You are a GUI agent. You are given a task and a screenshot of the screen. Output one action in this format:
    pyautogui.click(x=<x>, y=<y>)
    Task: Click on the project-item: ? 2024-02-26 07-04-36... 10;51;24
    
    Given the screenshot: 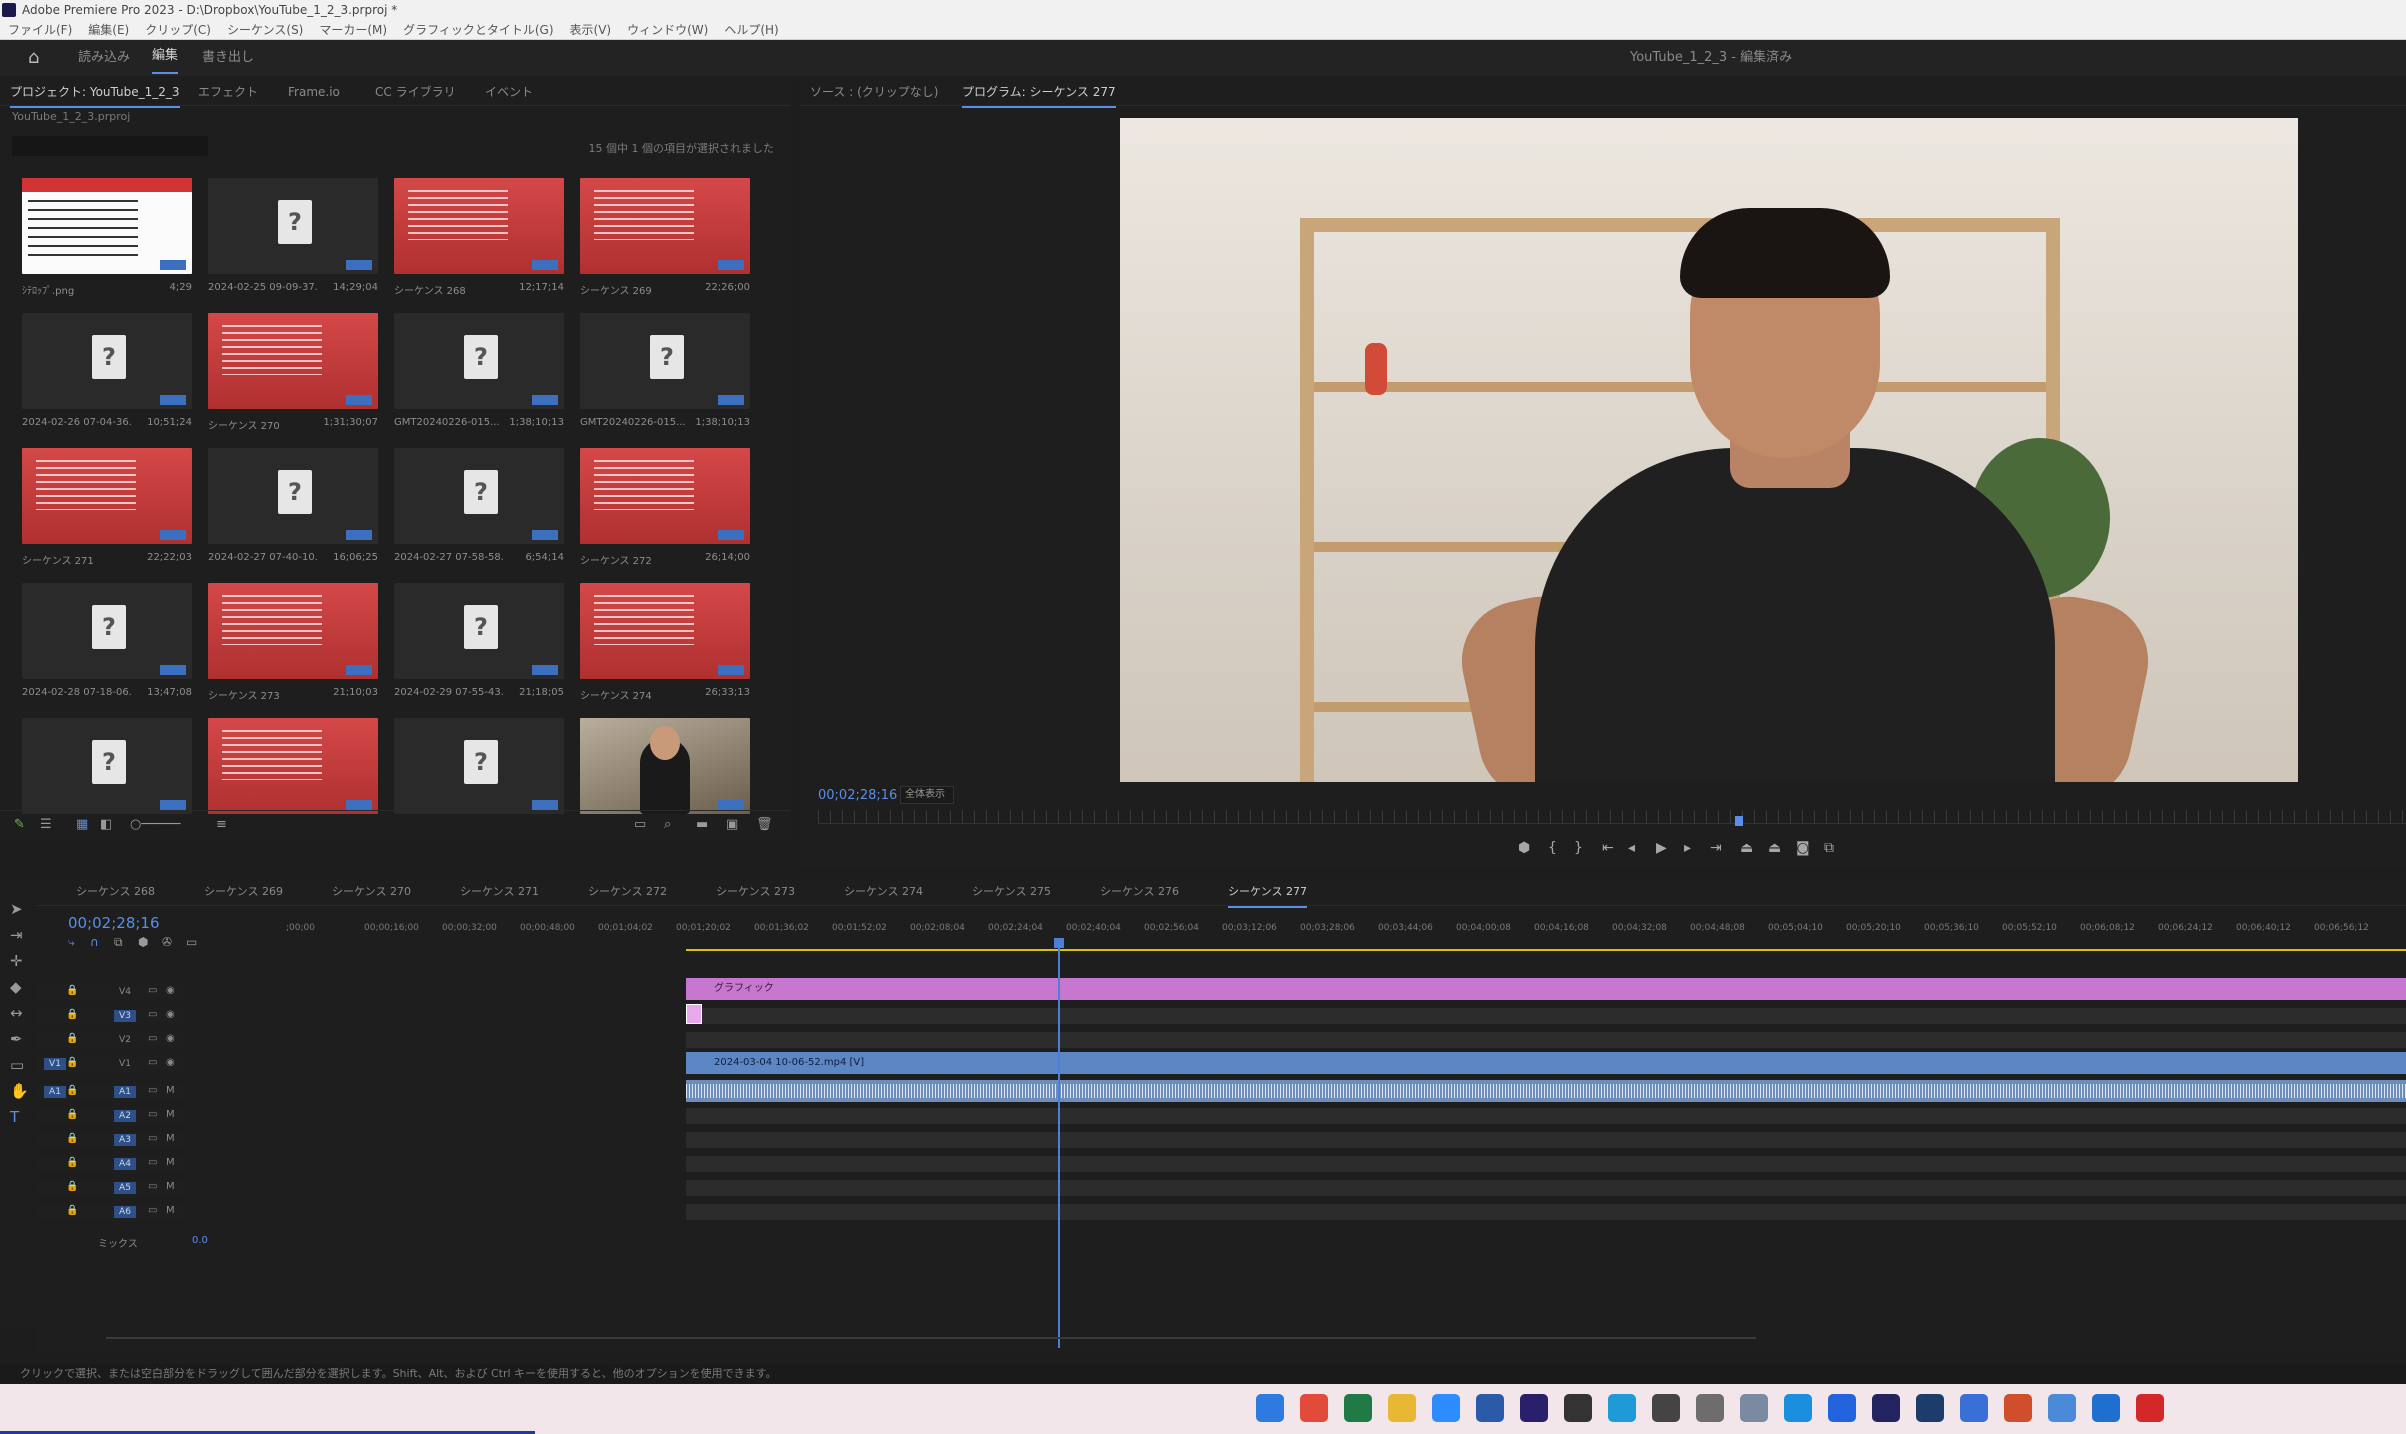 What is the action you would take?
    pyautogui.click(x=103, y=378)
    